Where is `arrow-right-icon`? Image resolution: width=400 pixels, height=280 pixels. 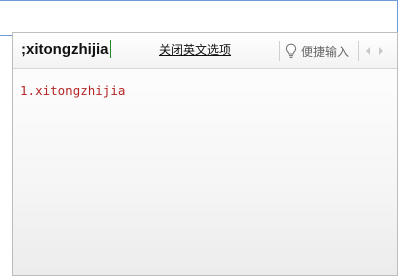 arrow-right-icon is located at coordinates (381, 51).